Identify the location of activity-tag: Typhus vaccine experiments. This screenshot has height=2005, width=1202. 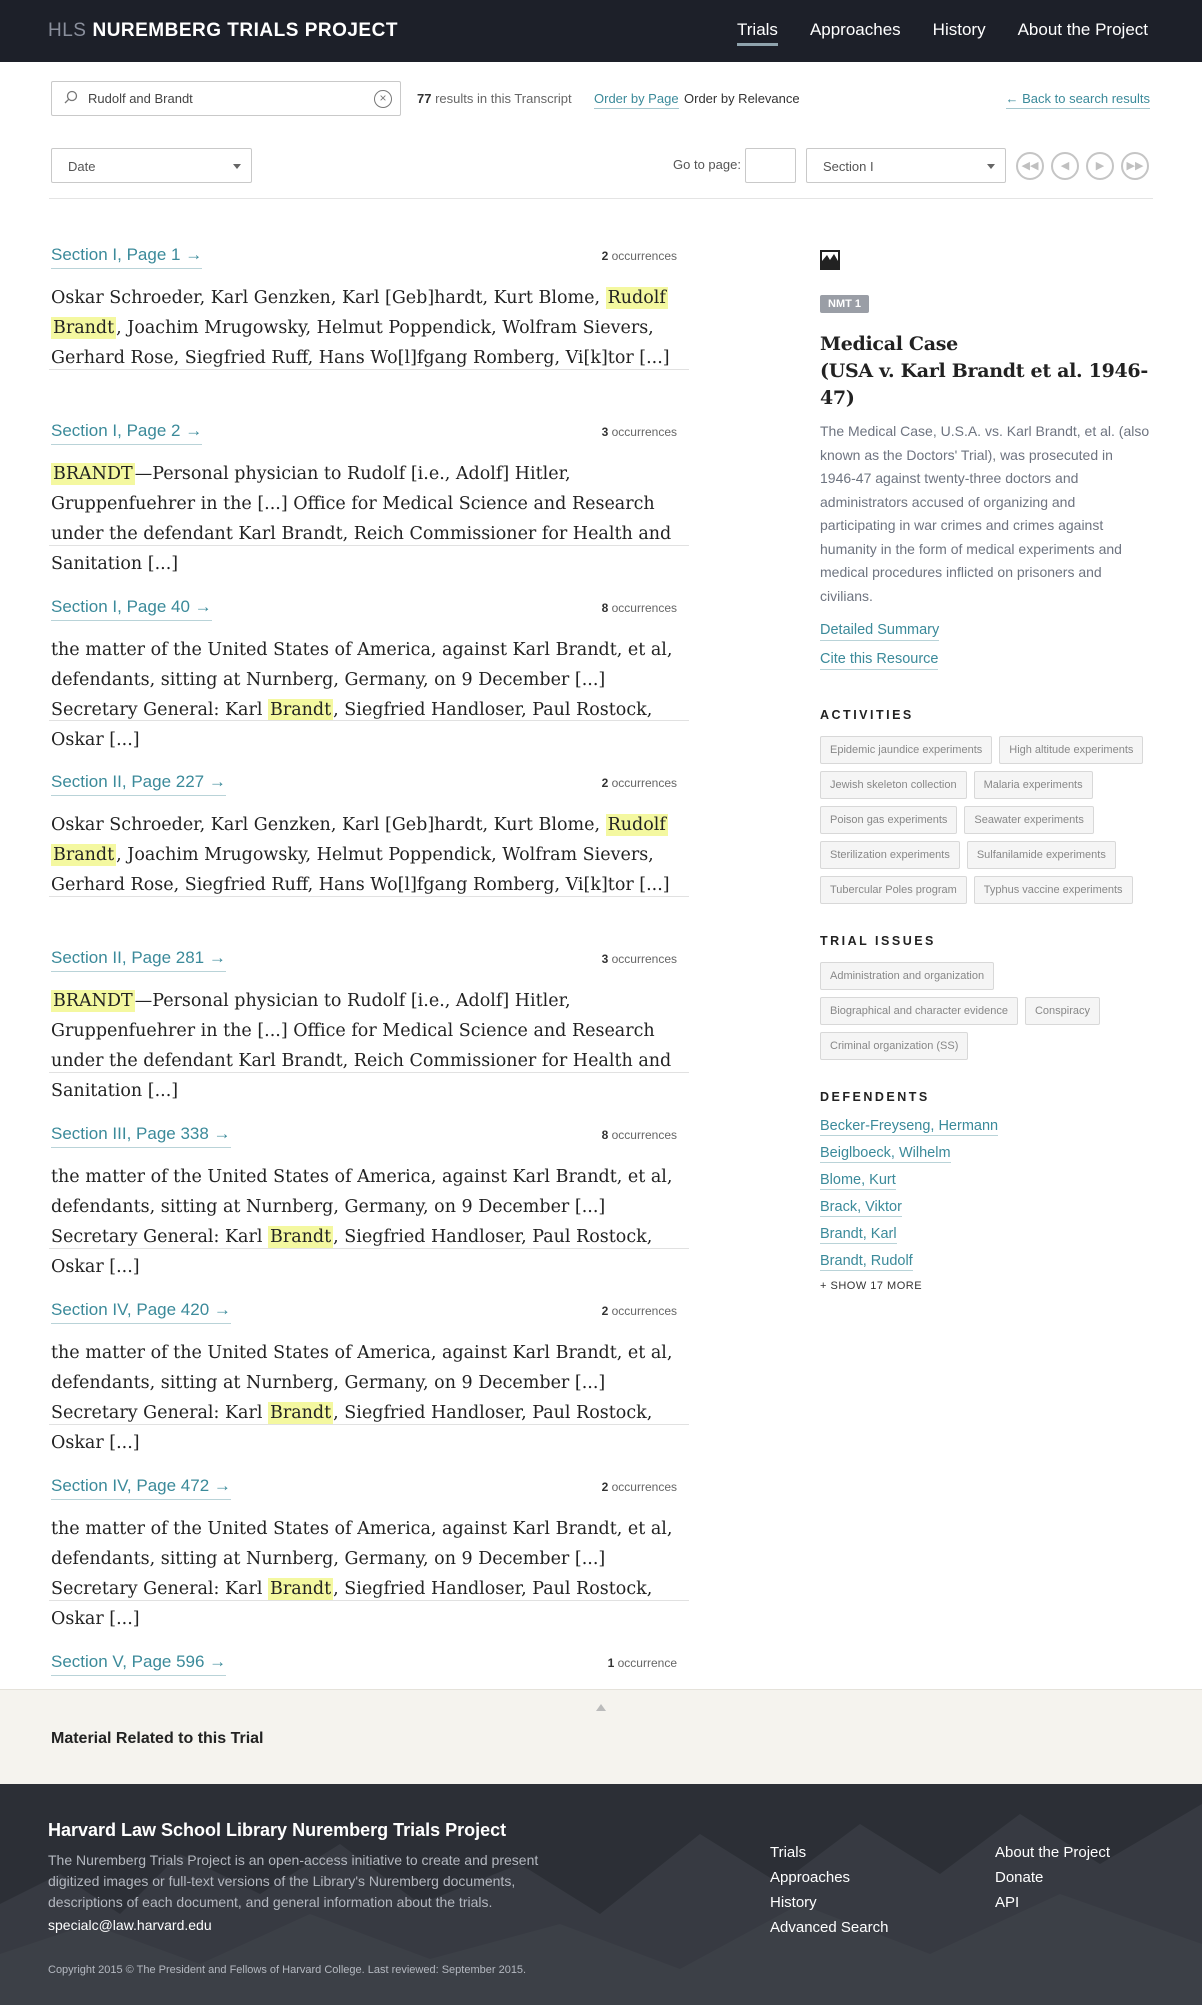
(1053, 890).